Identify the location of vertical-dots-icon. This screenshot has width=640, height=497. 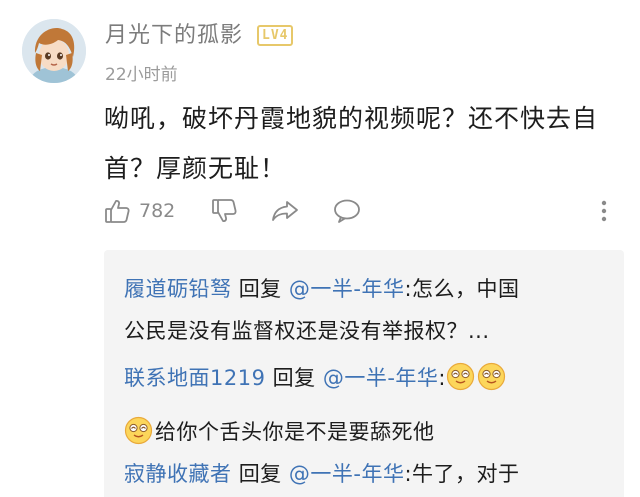
(604, 211).